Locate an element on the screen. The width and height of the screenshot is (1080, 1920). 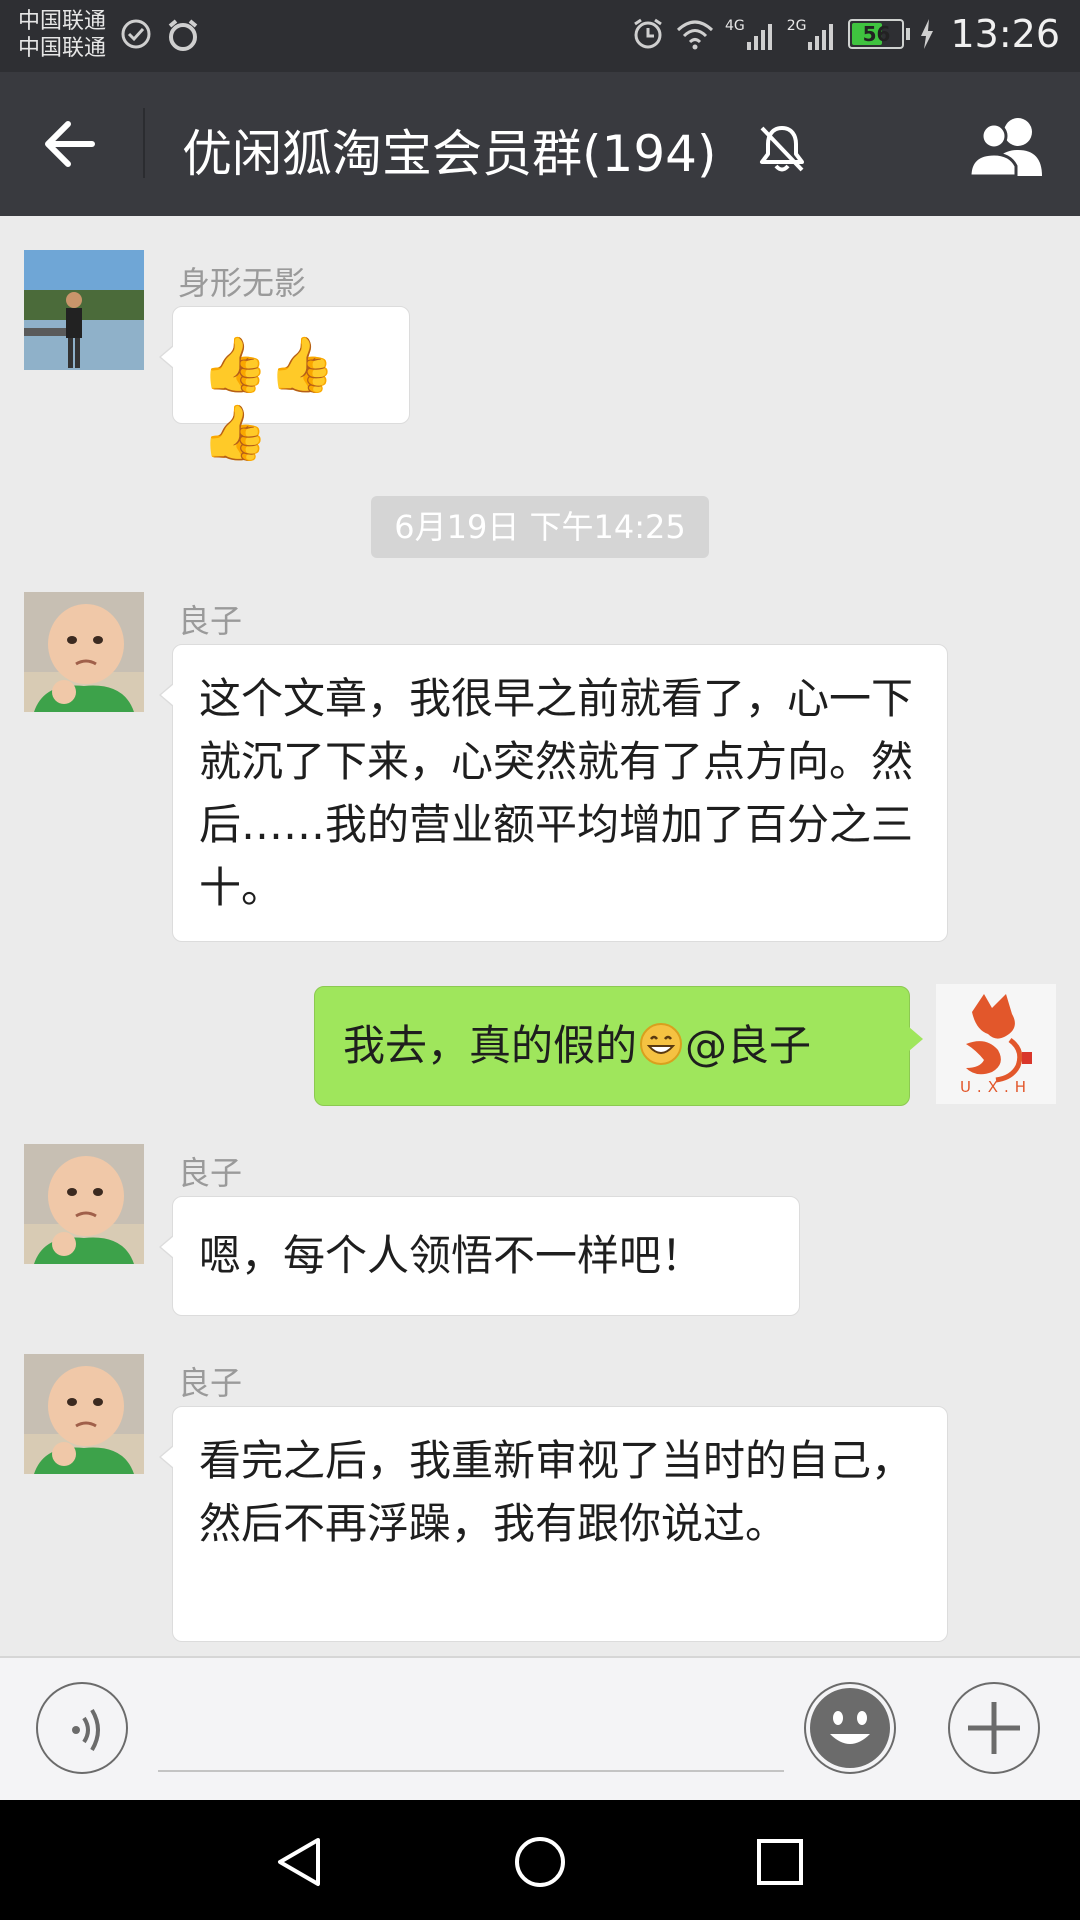
sender-name: 身形无影 is located at coordinates (242, 283).